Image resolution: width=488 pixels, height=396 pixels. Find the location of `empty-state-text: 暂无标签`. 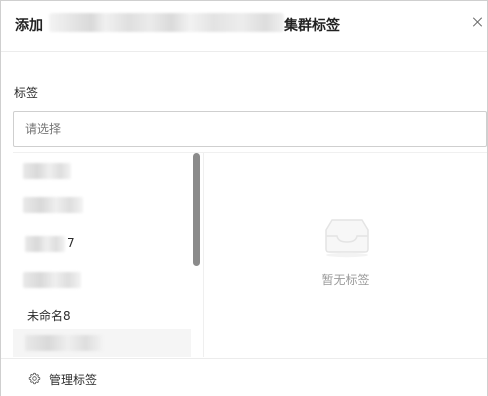

empty-state-text: 暂无标签 is located at coordinates (345, 280).